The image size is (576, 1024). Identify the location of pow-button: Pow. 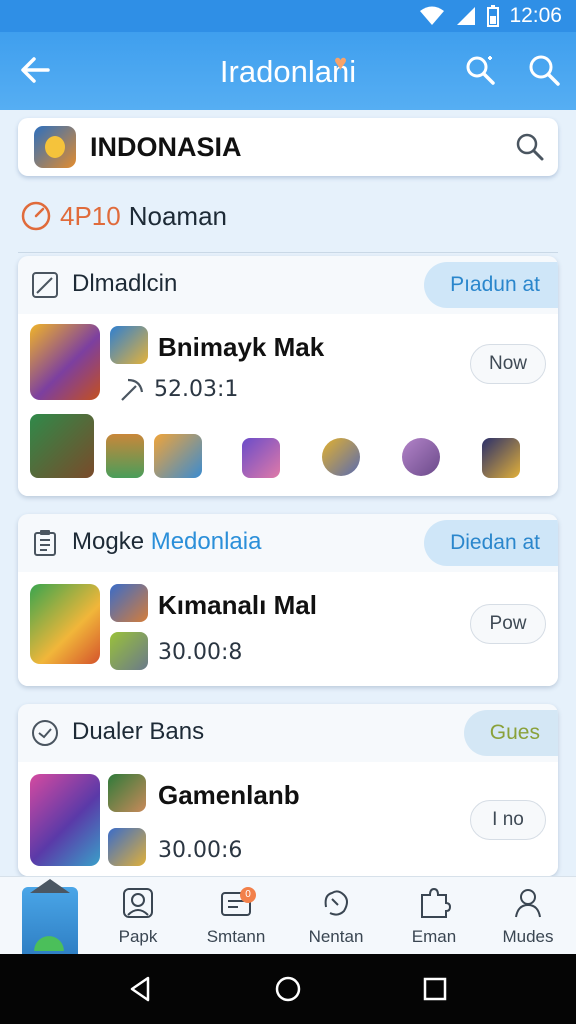
(508, 624).